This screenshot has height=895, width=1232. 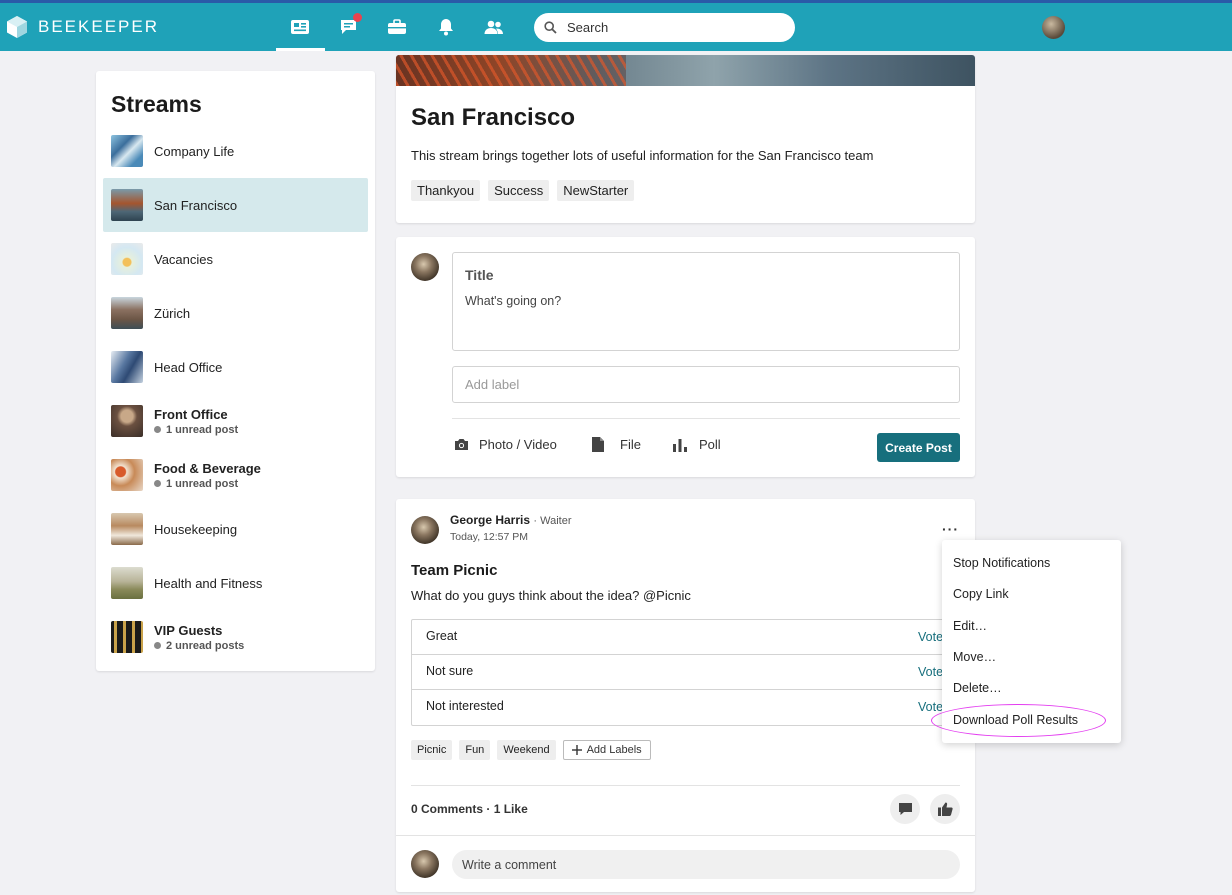 I want to click on nav-people-icon, so click(x=494, y=27).